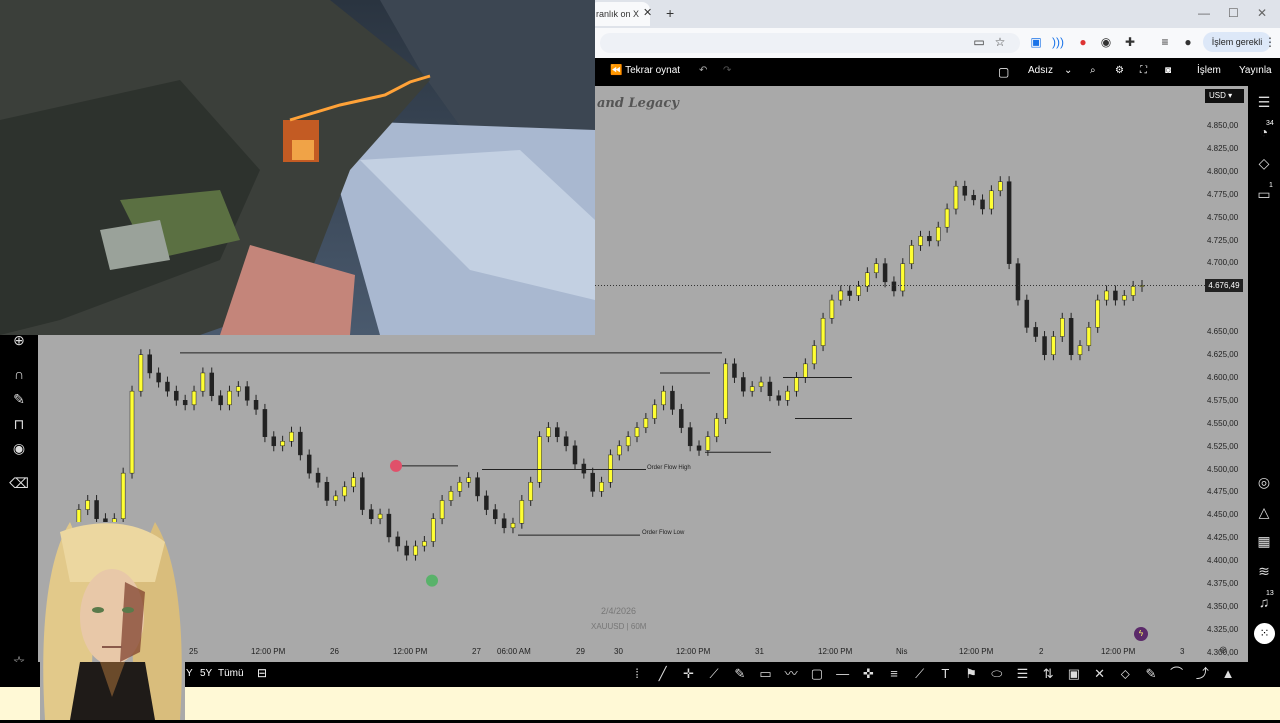 This screenshot has height=723, width=1280. I want to click on measure-icon: ⇅, so click(1048, 674).